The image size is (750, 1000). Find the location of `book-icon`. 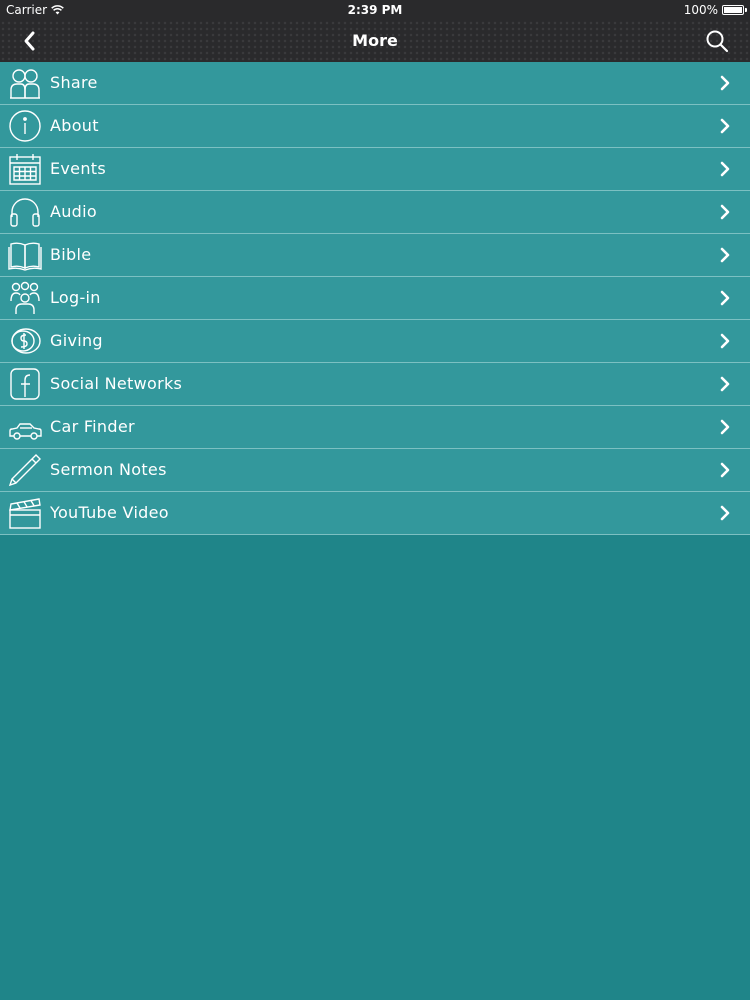

book-icon is located at coordinates (25, 256).